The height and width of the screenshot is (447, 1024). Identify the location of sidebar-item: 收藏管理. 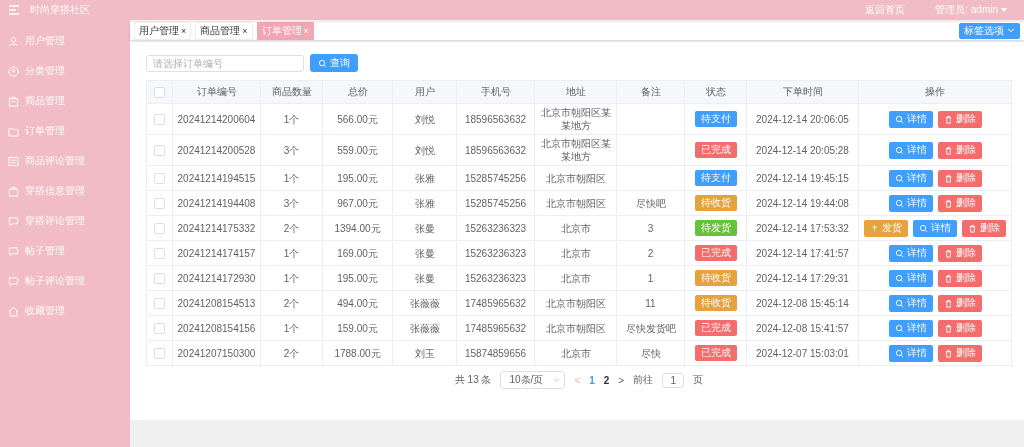
(65, 311).